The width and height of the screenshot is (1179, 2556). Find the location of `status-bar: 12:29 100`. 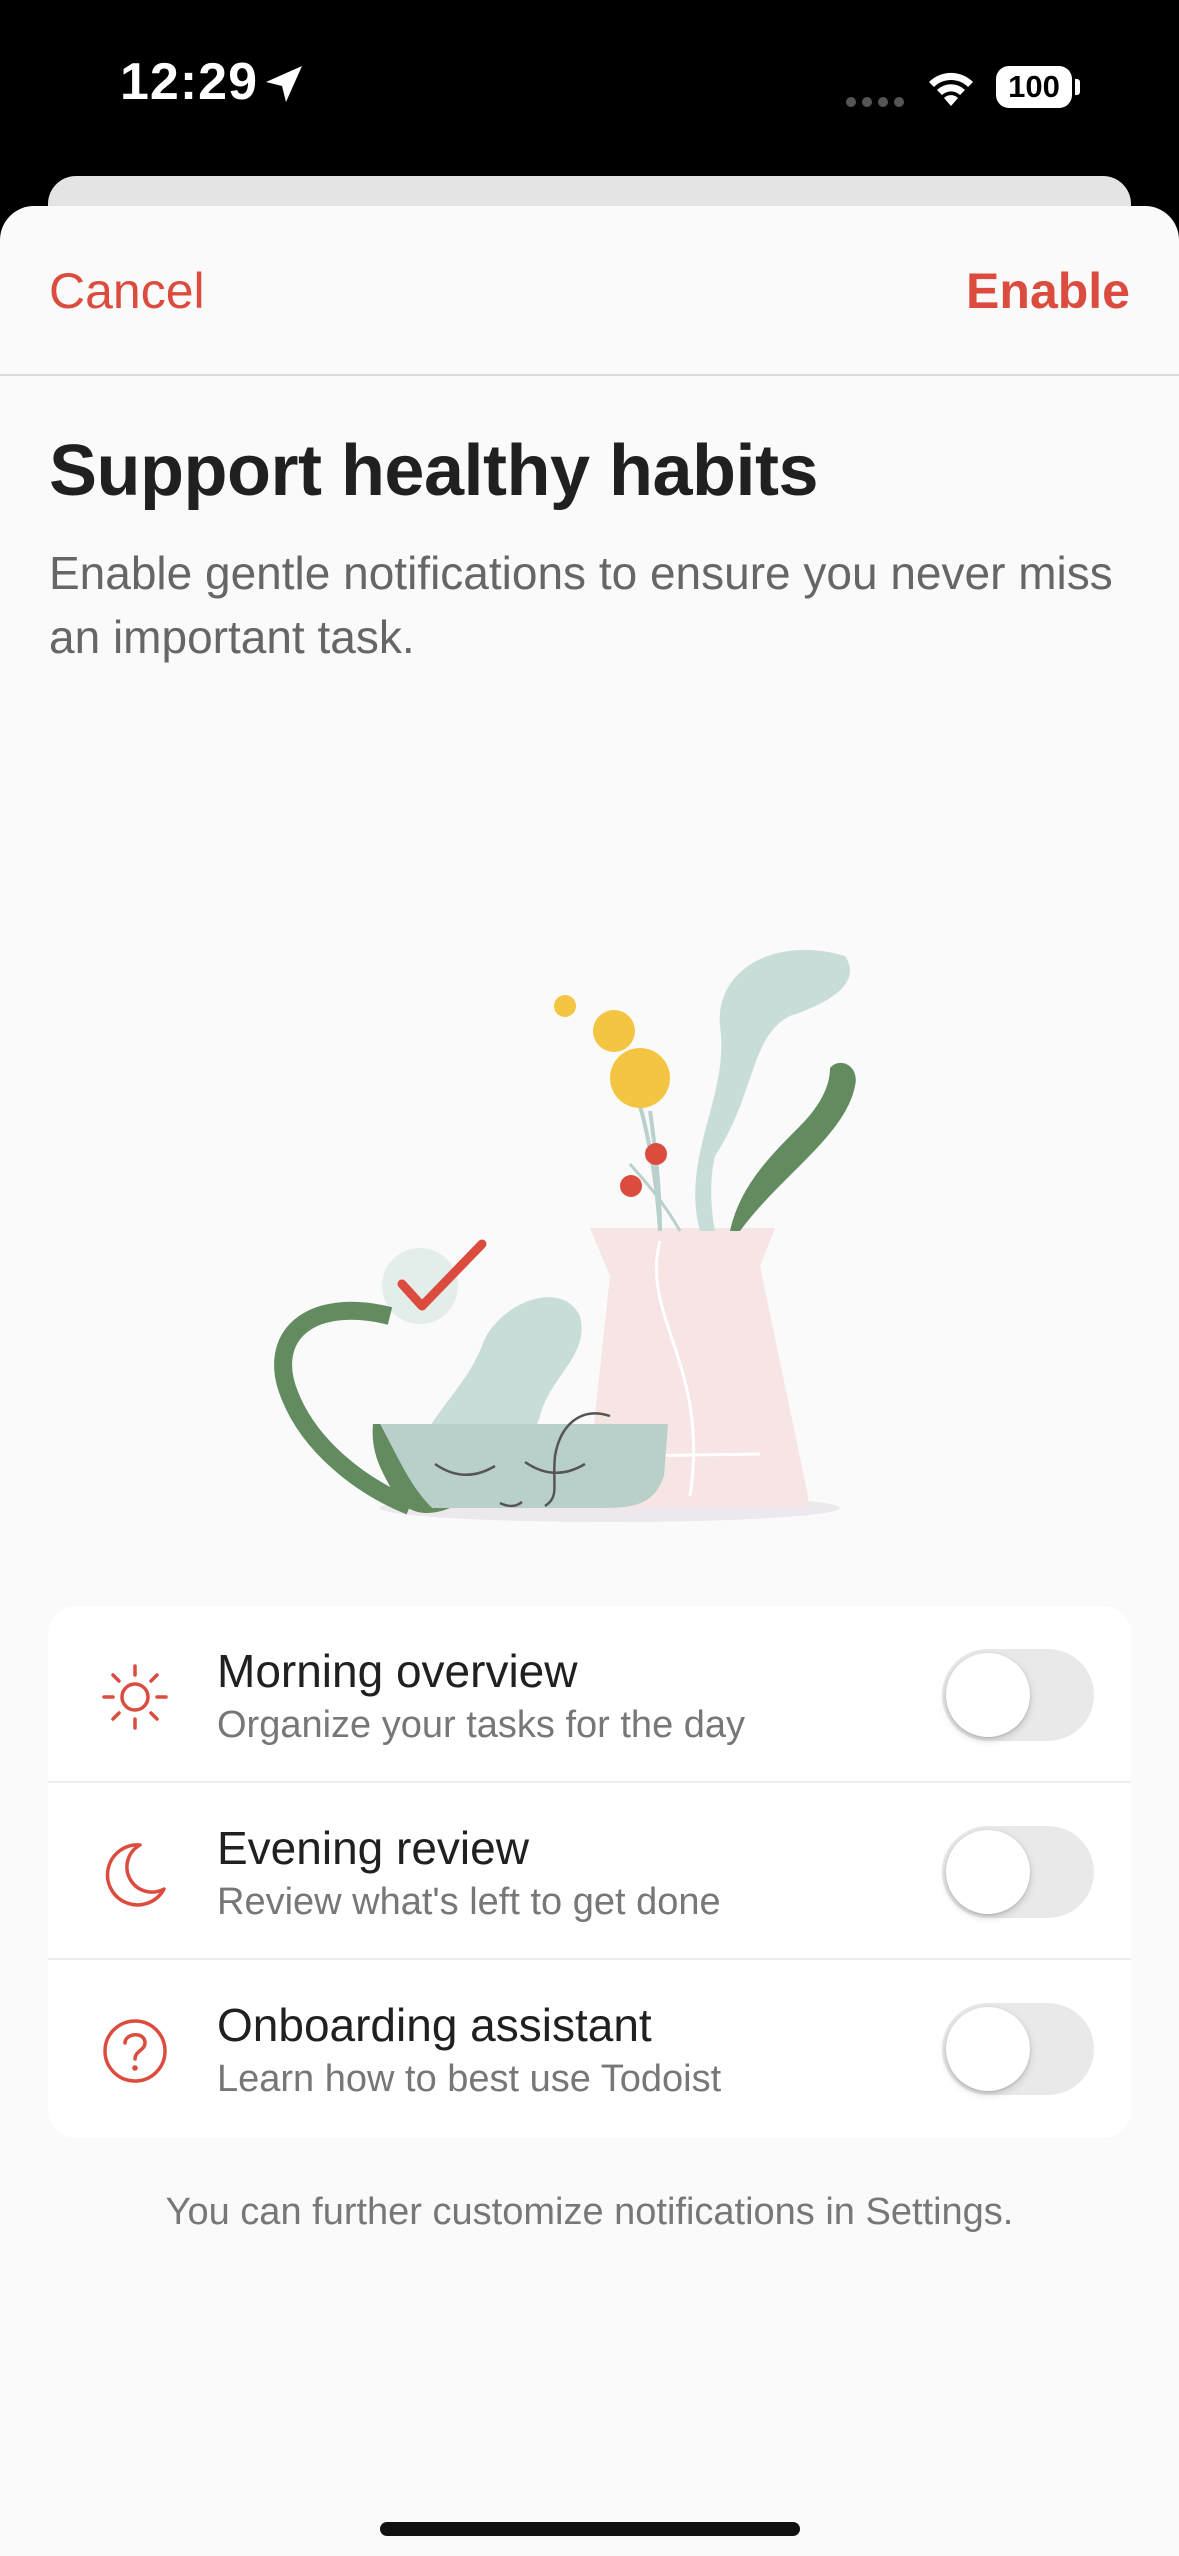

status-bar: 12:29 100 is located at coordinates (589, 87).